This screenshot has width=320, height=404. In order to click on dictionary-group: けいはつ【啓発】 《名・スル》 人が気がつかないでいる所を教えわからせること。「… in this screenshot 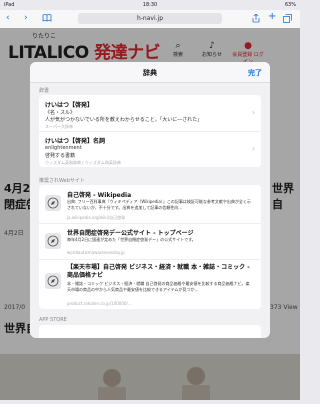, I will do `click(150, 131)`.